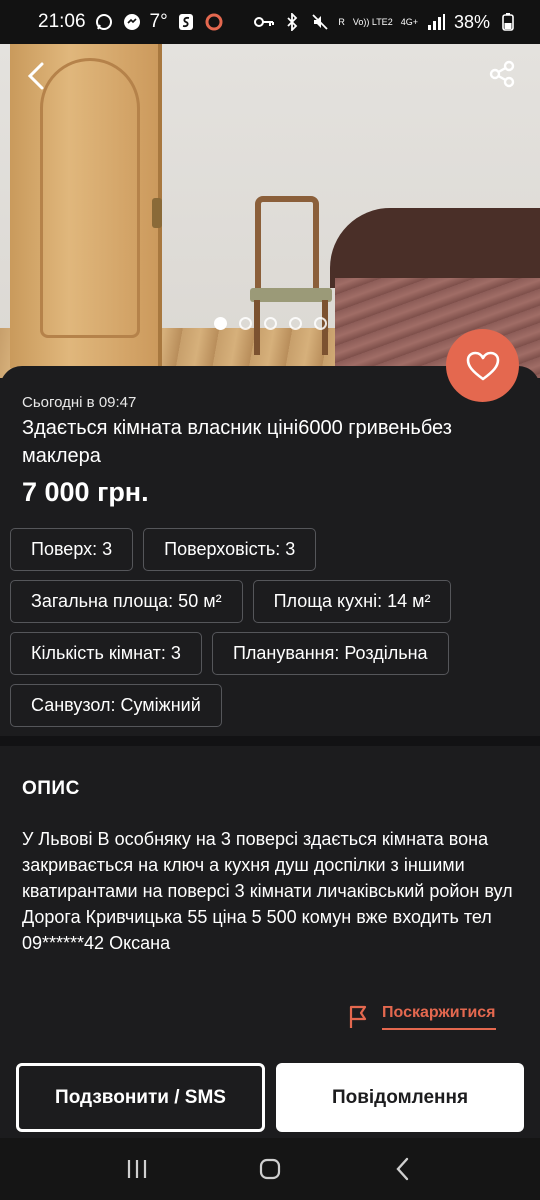 The width and height of the screenshot is (540, 1200). I want to click on param-chip-bathroom: Санвузол: Суміжний, so click(116, 705).